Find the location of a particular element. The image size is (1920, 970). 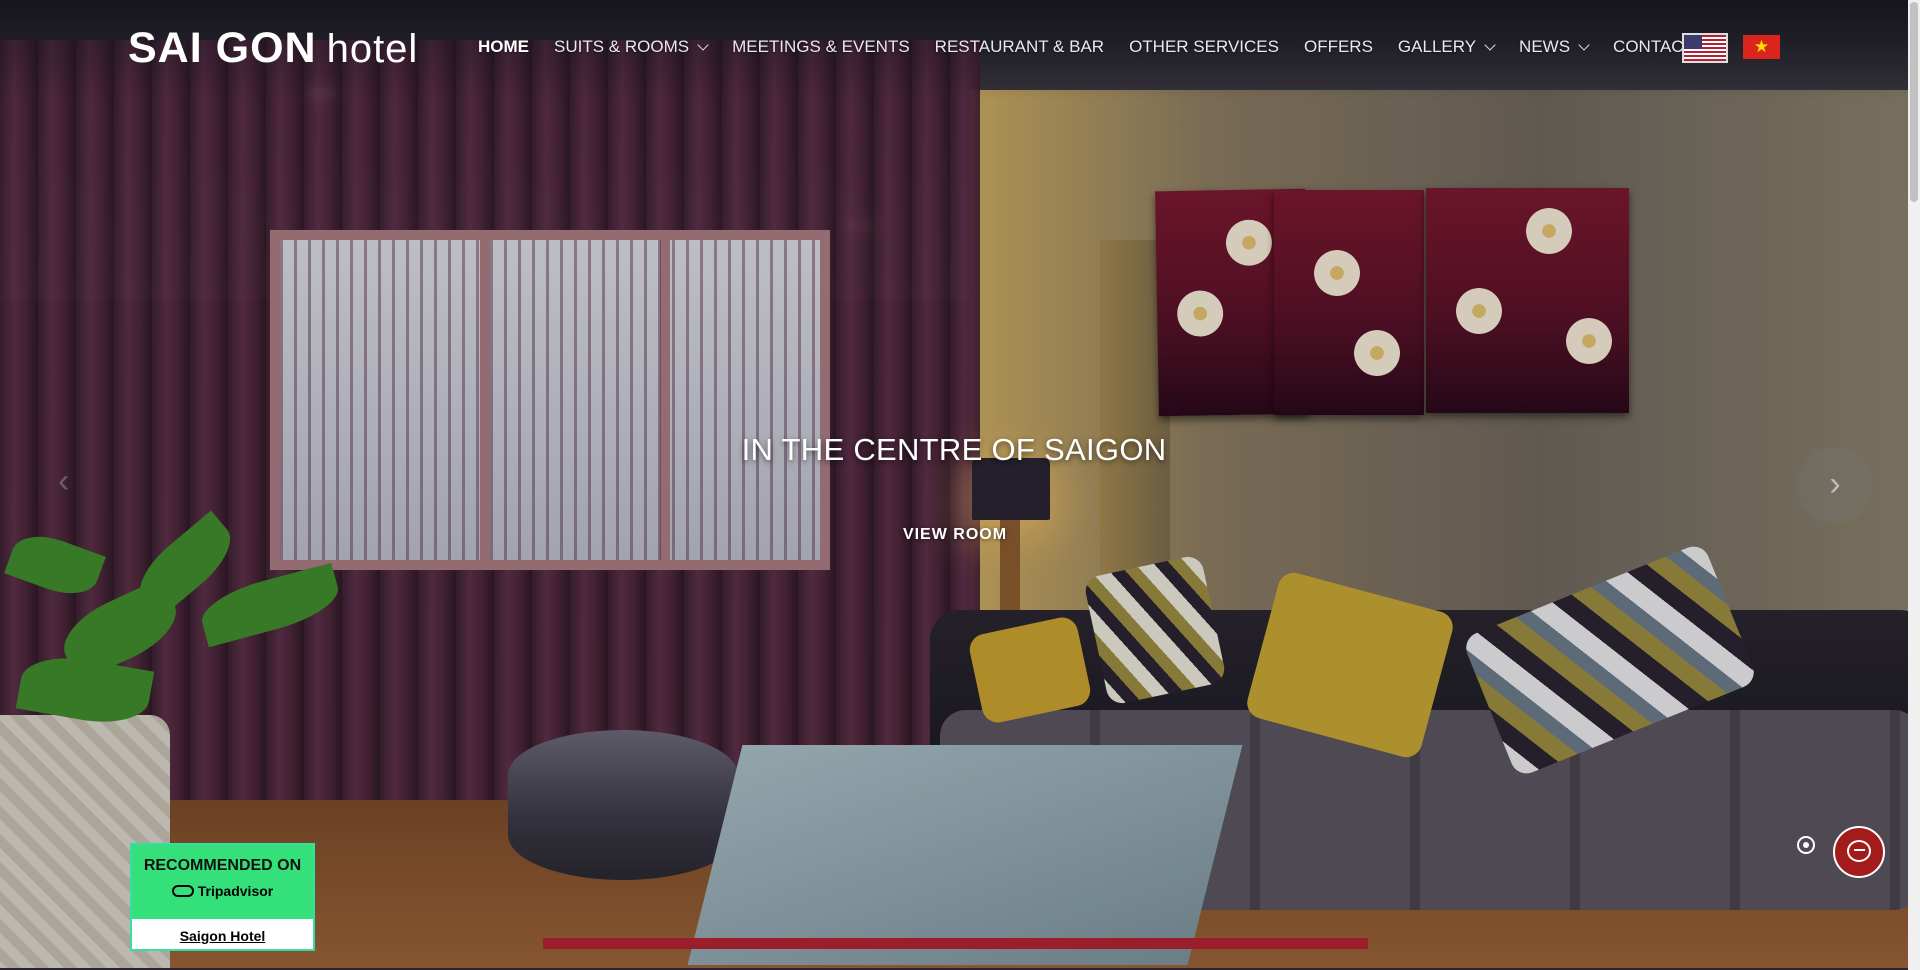

close-circle-icon is located at coordinates (1806, 845).